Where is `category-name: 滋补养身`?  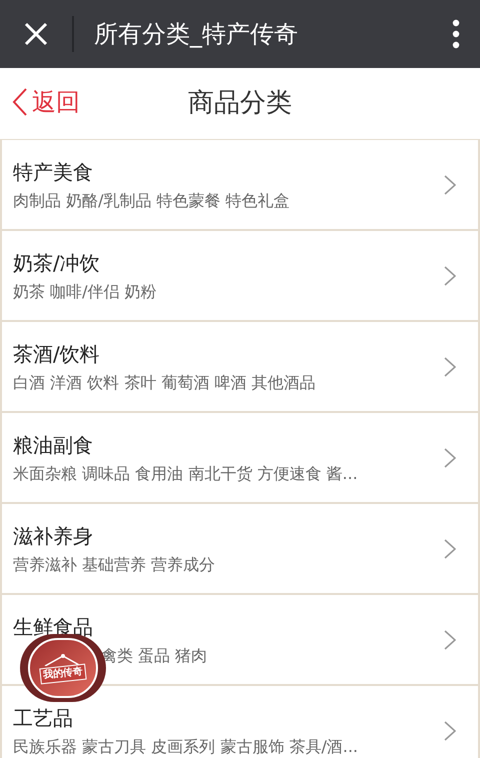 category-name: 滋补养身 is located at coordinates (53, 536).